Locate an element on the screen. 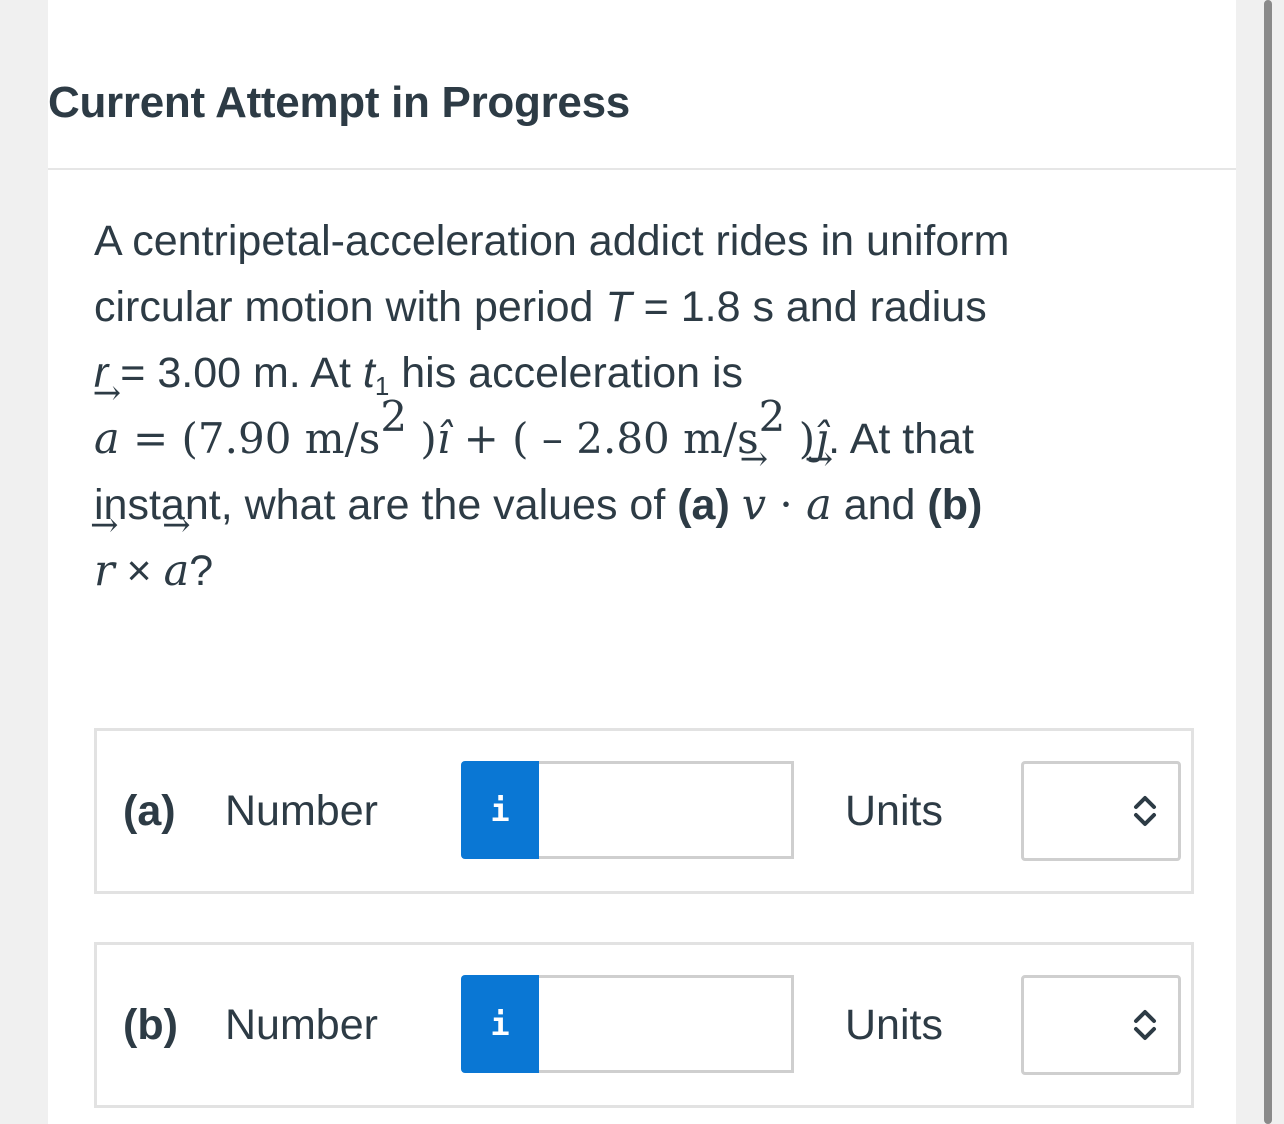 This screenshot has width=1284, height=1124. answer-row-a: (a) Number i Units is located at coordinates (644, 811).